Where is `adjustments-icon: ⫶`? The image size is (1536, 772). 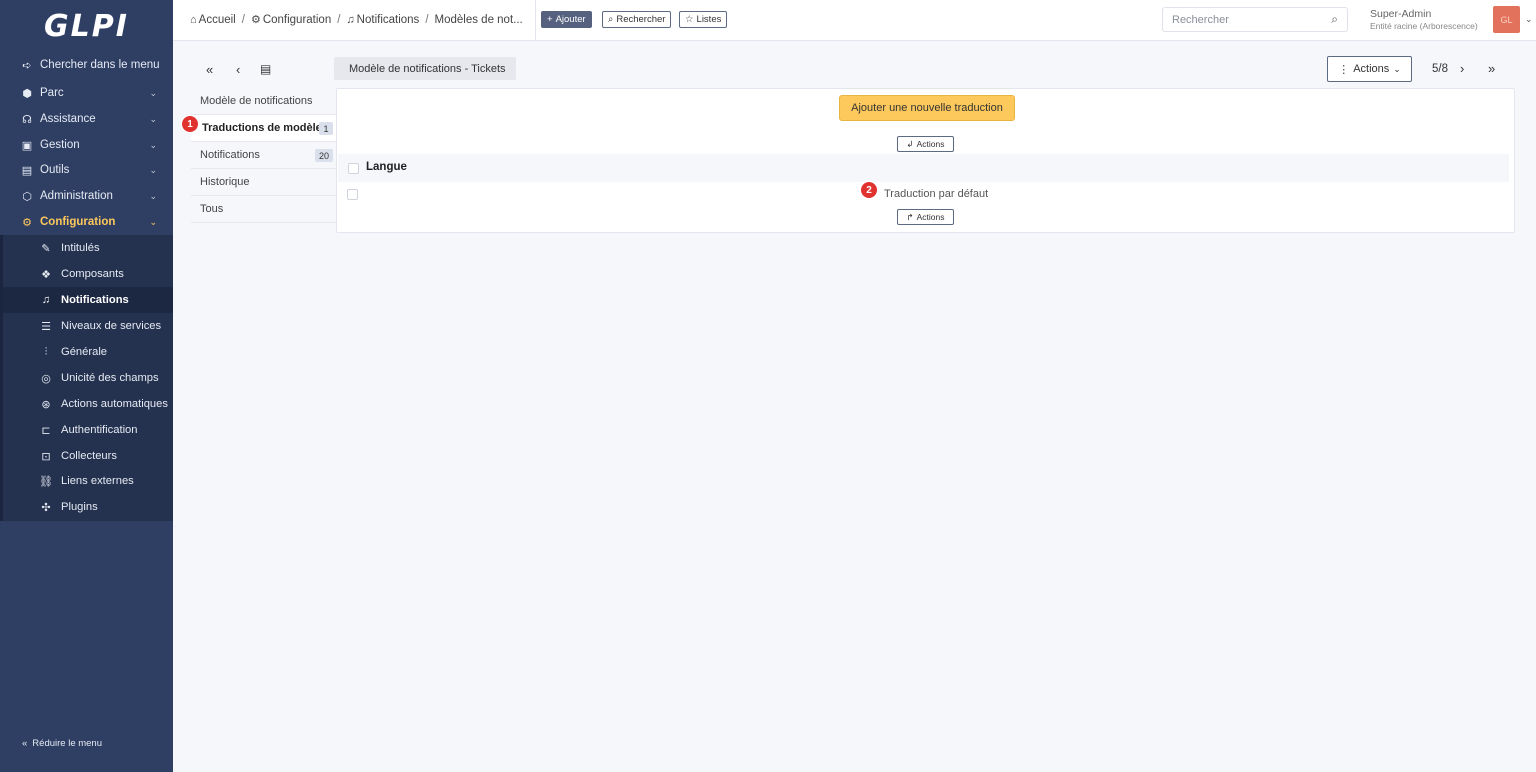
adjustments-icon: ⫶ is located at coordinates (46, 351).